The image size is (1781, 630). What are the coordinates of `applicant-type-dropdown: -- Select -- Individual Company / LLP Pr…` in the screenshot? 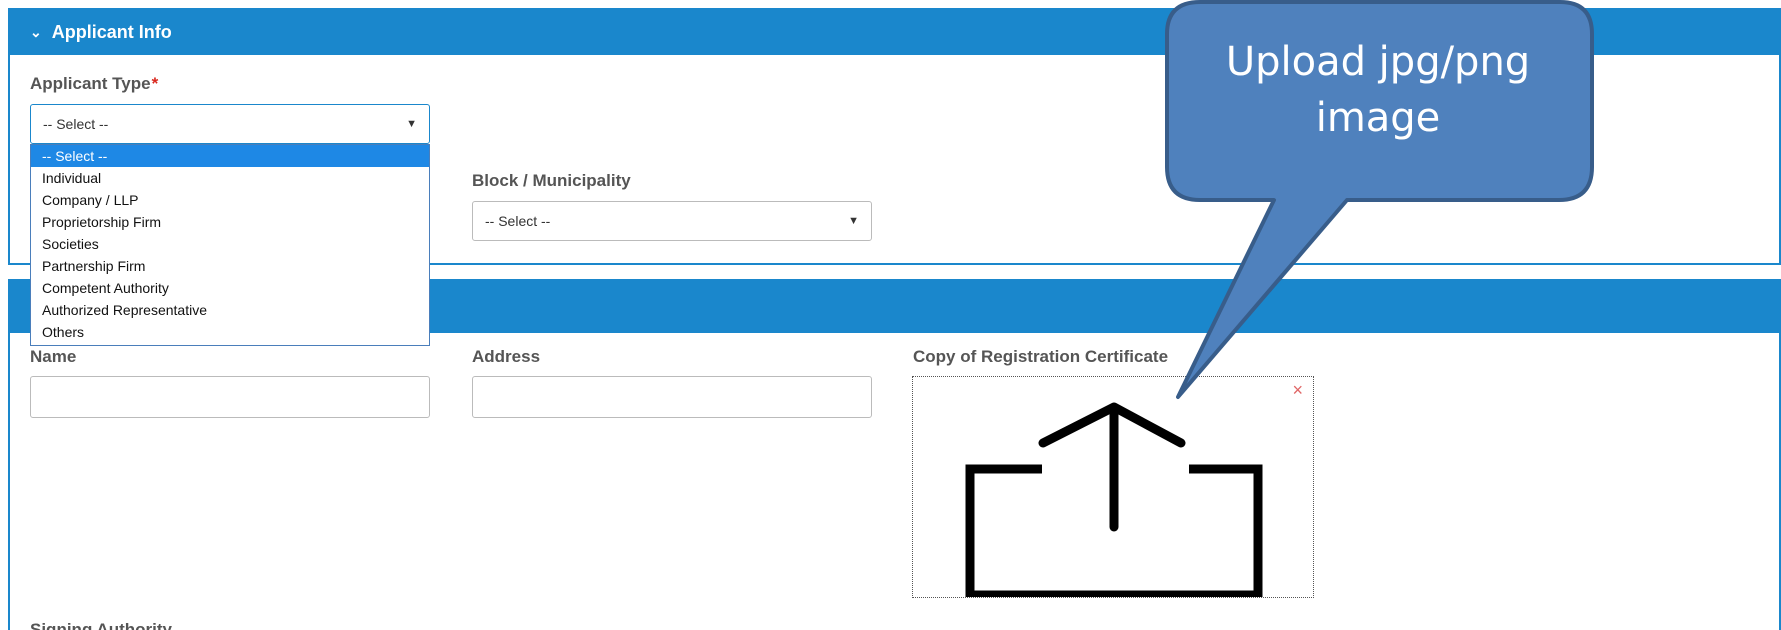 It's located at (230, 245).